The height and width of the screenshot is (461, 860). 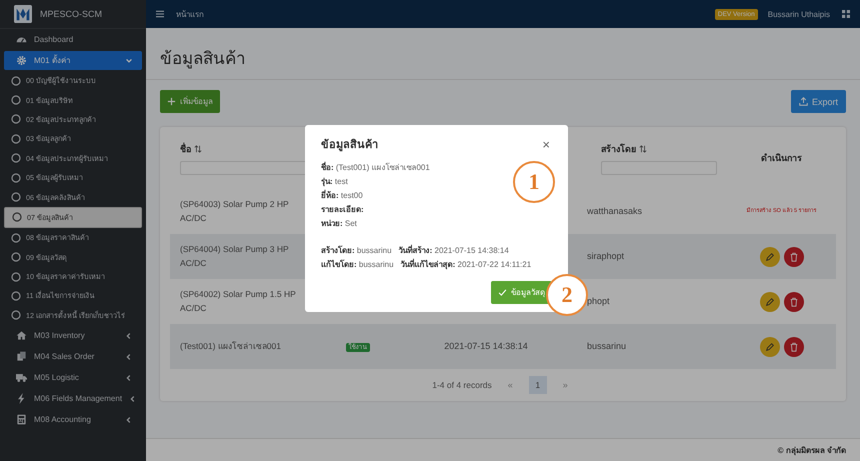 I want to click on export-button: Export, so click(x=818, y=101).